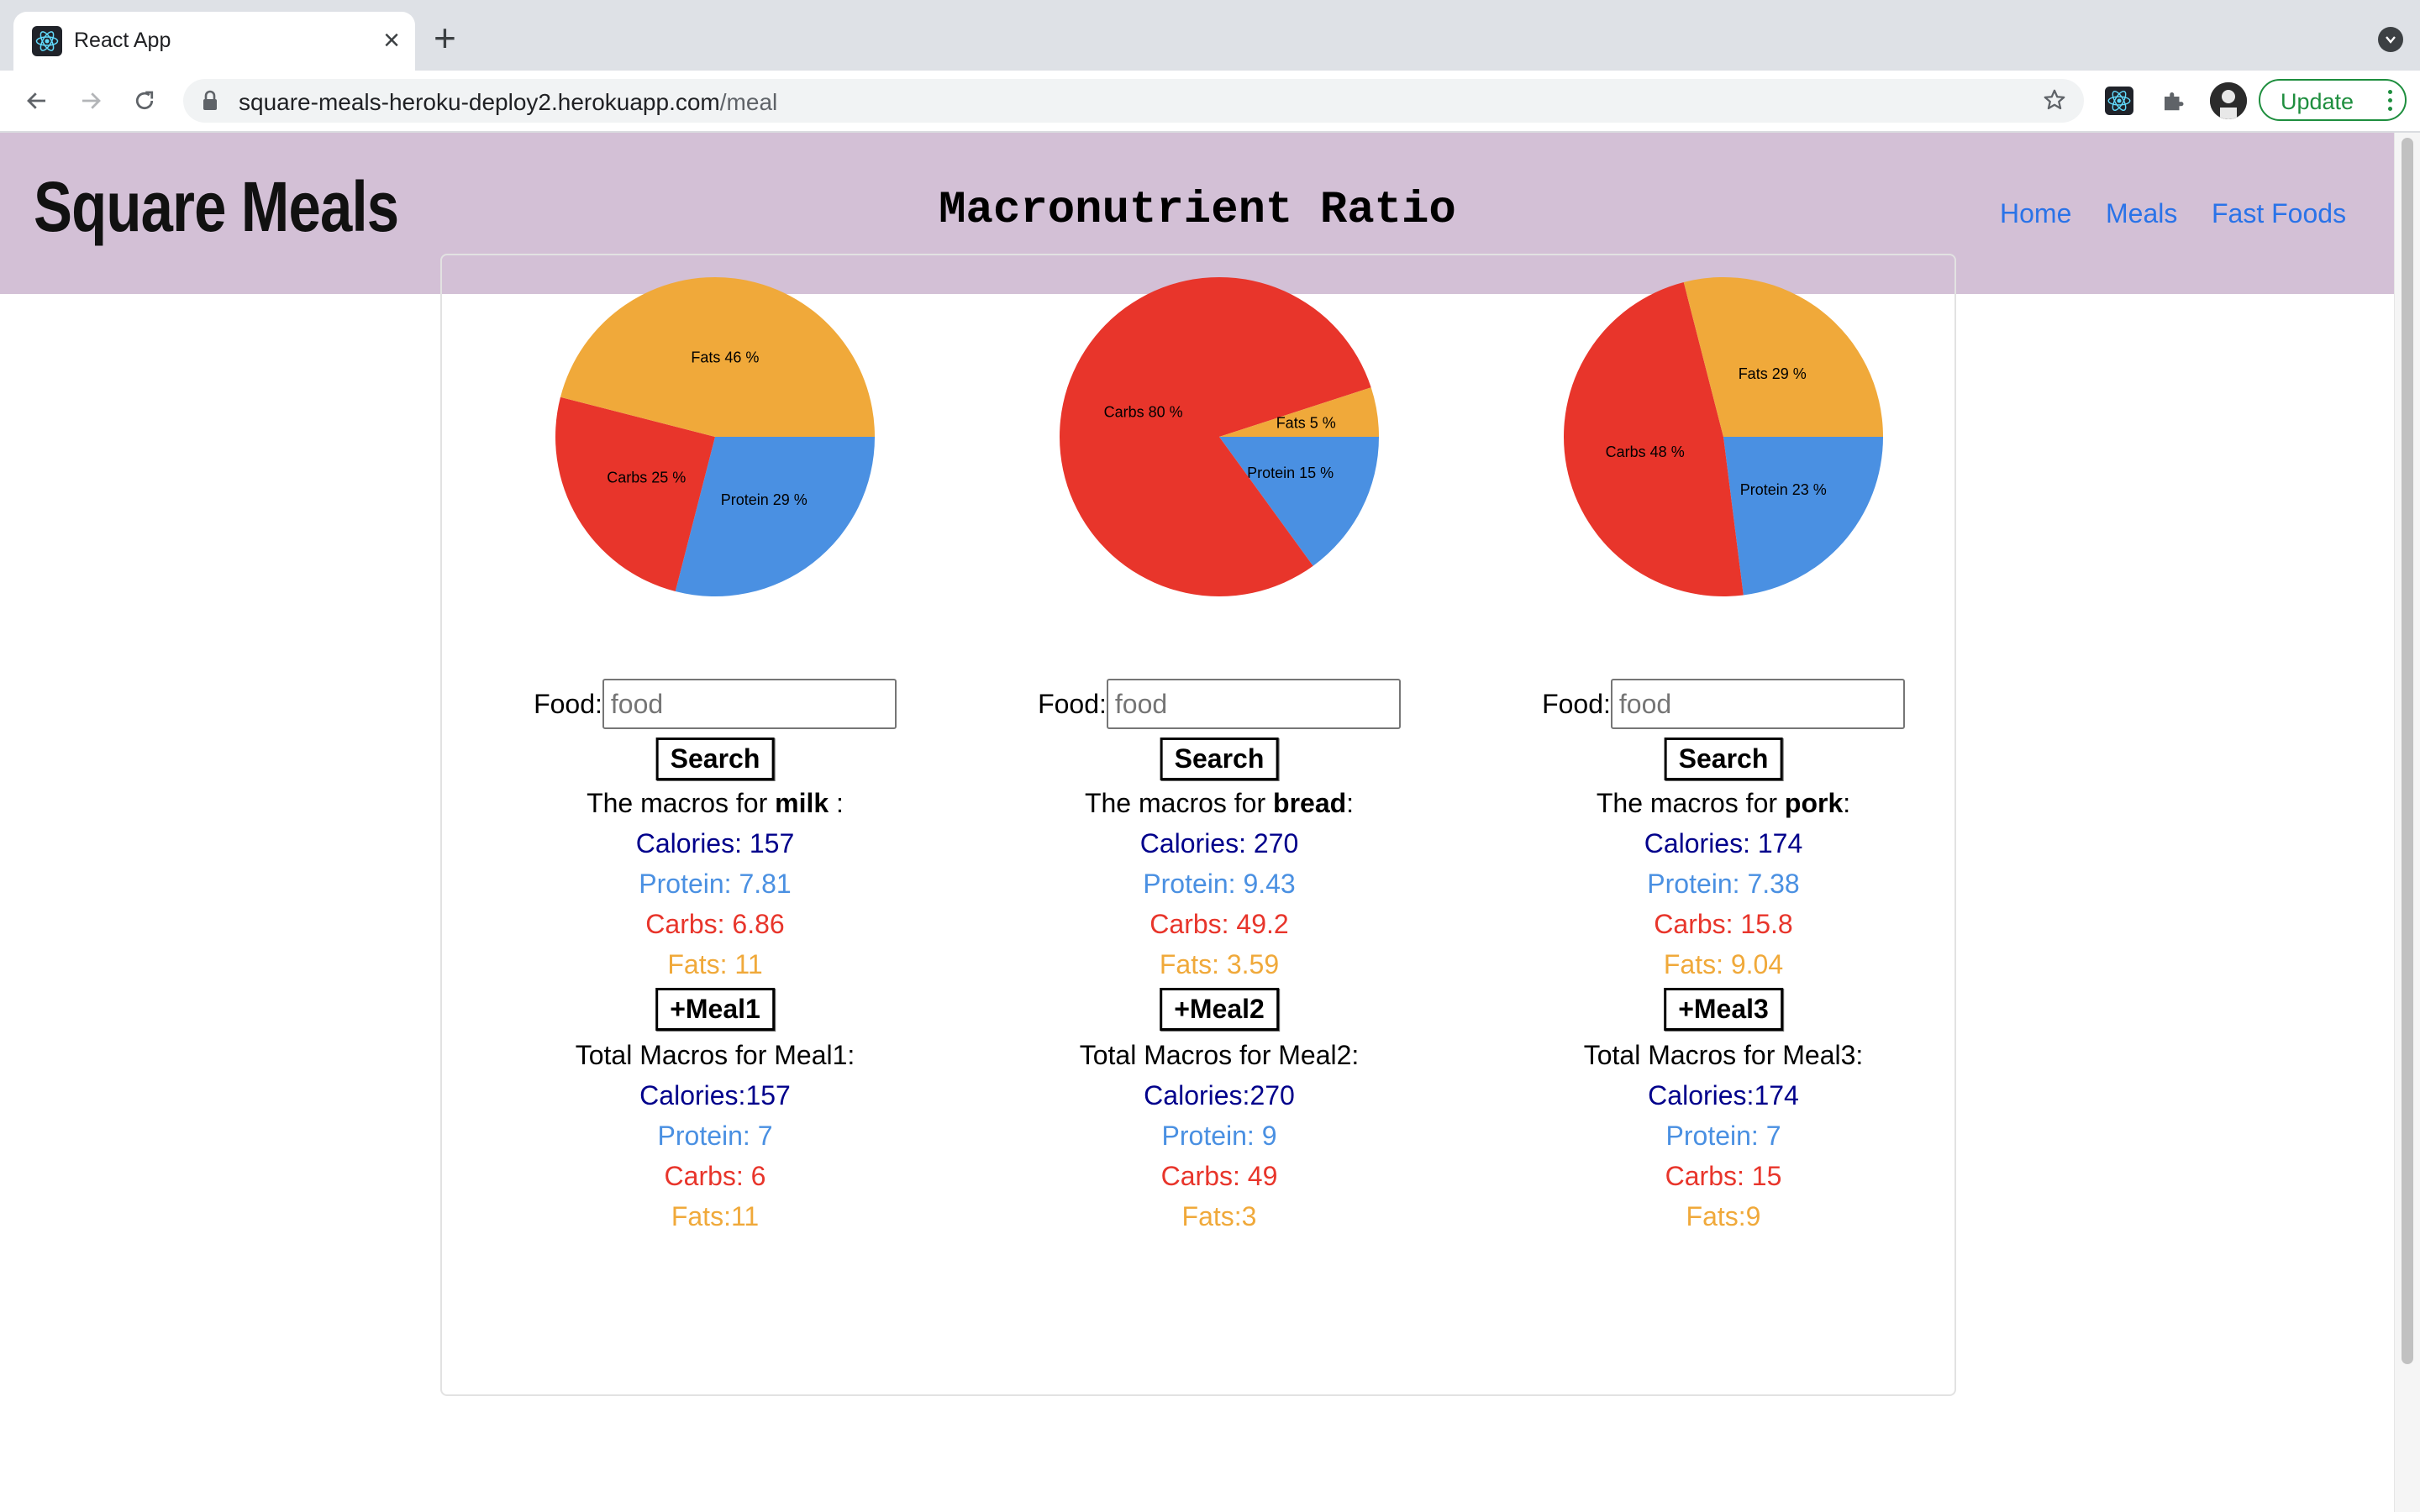 This screenshot has height=1512, width=2420. I want to click on page-scrollbar, so click(2407, 822).